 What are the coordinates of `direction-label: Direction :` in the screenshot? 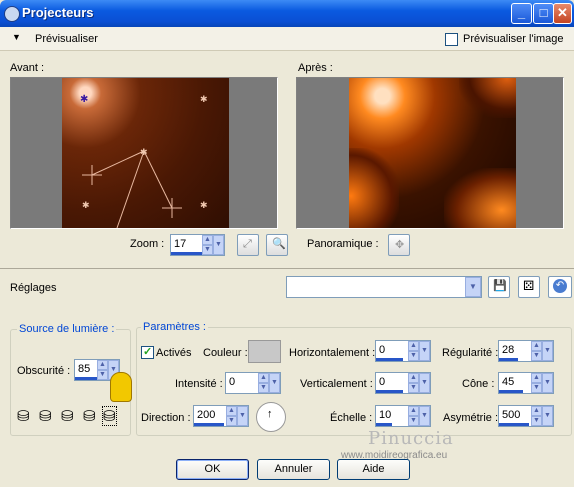 It's located at (166, 418).